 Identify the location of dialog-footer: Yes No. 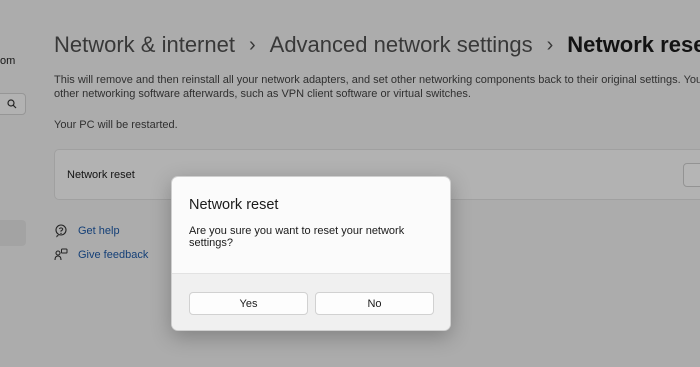
(311, 301).